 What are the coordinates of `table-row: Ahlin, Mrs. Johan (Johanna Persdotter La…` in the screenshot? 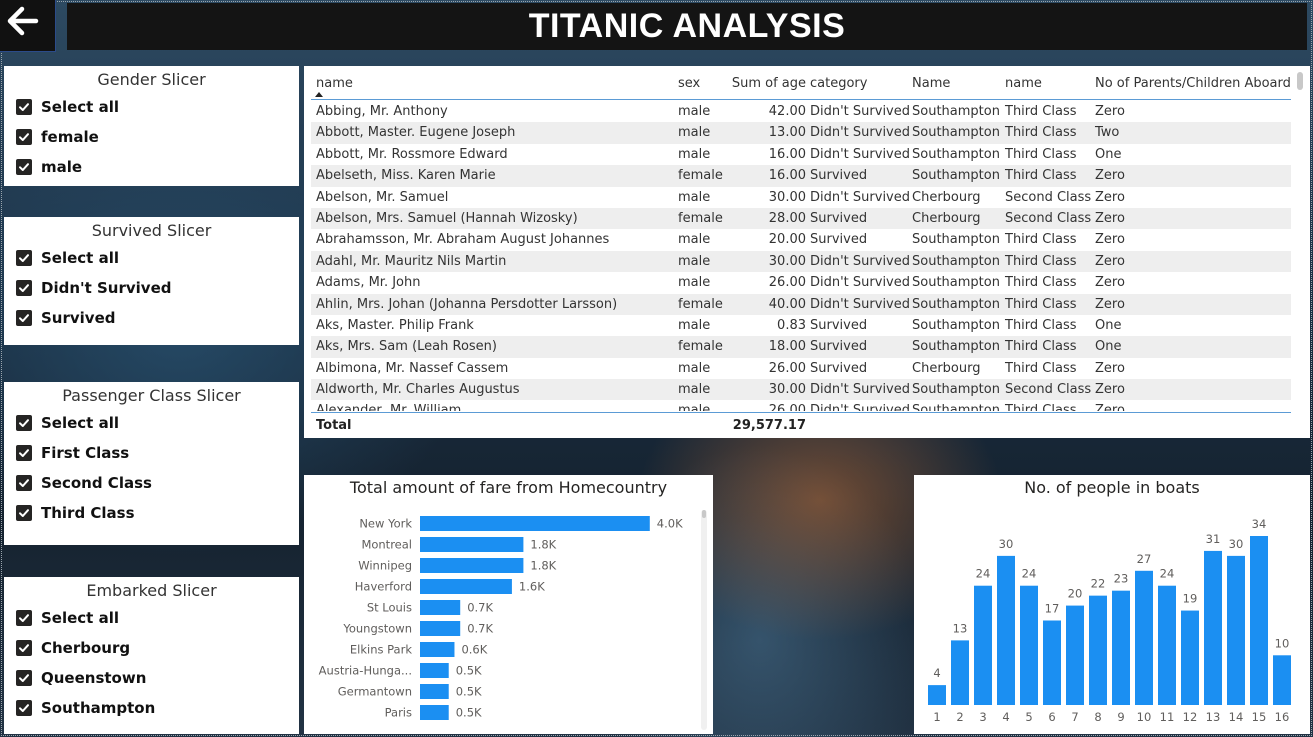 It's located at (801, 304).